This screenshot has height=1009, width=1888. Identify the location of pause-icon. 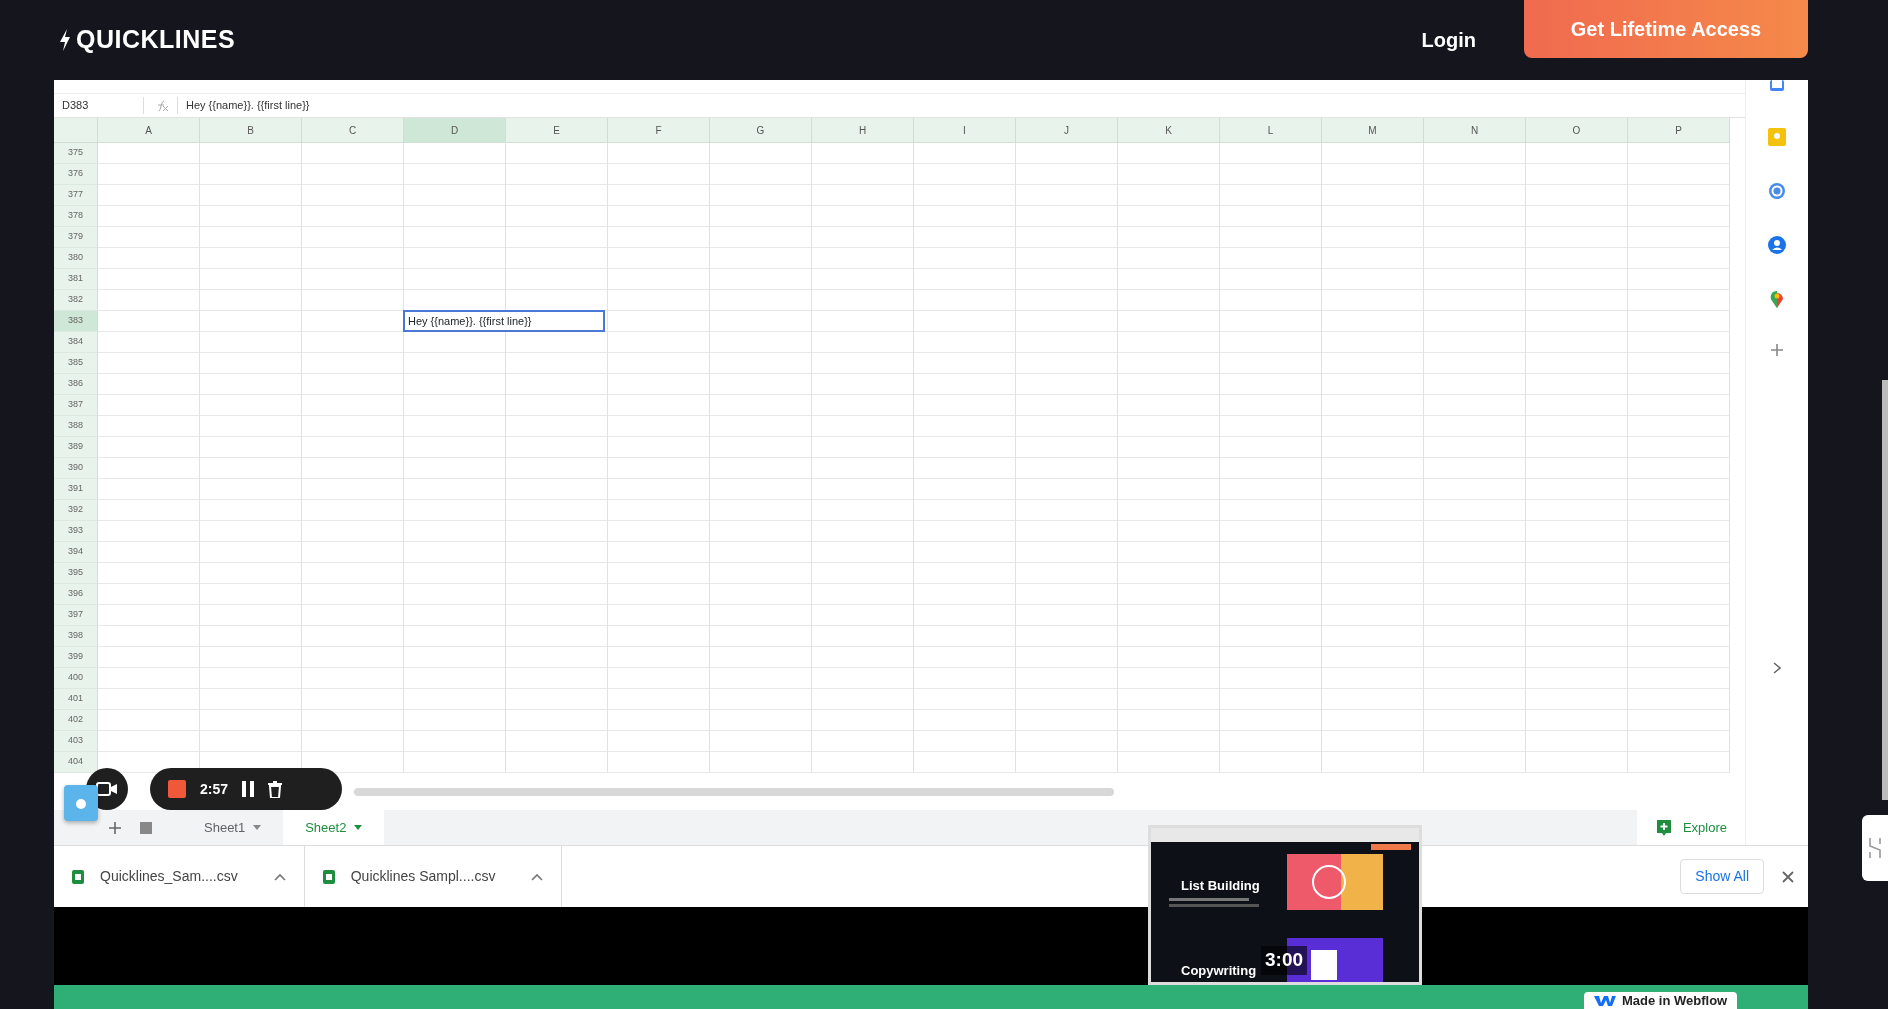
(248, 789).